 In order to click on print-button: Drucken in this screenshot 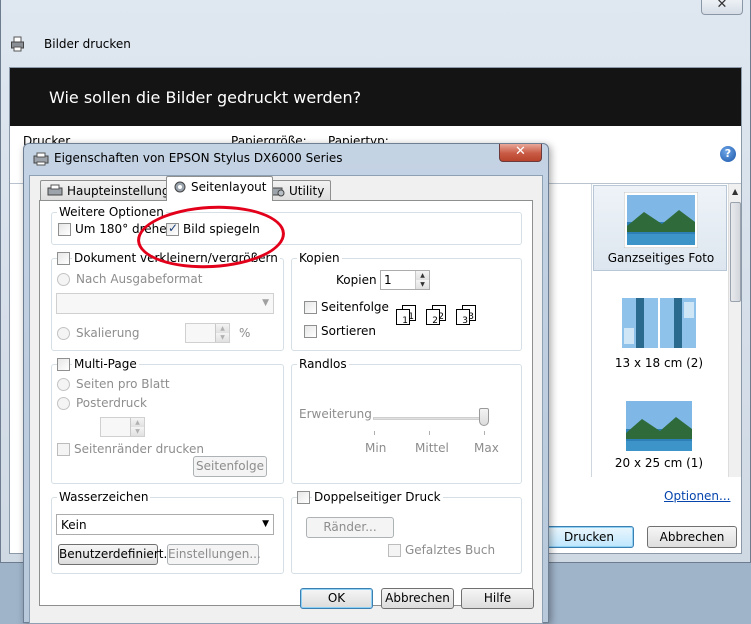, I will do `click(589, 537)`.